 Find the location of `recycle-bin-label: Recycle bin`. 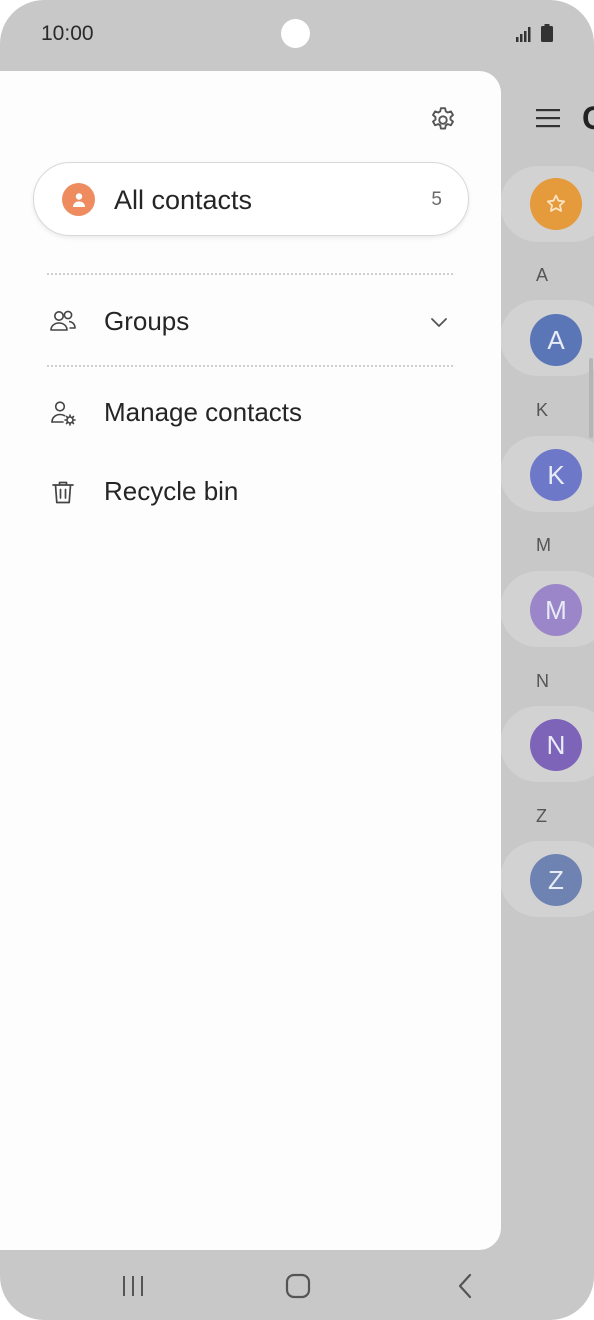

recycle-bin-label: Recycle bin is located at coordinates (171, 491).